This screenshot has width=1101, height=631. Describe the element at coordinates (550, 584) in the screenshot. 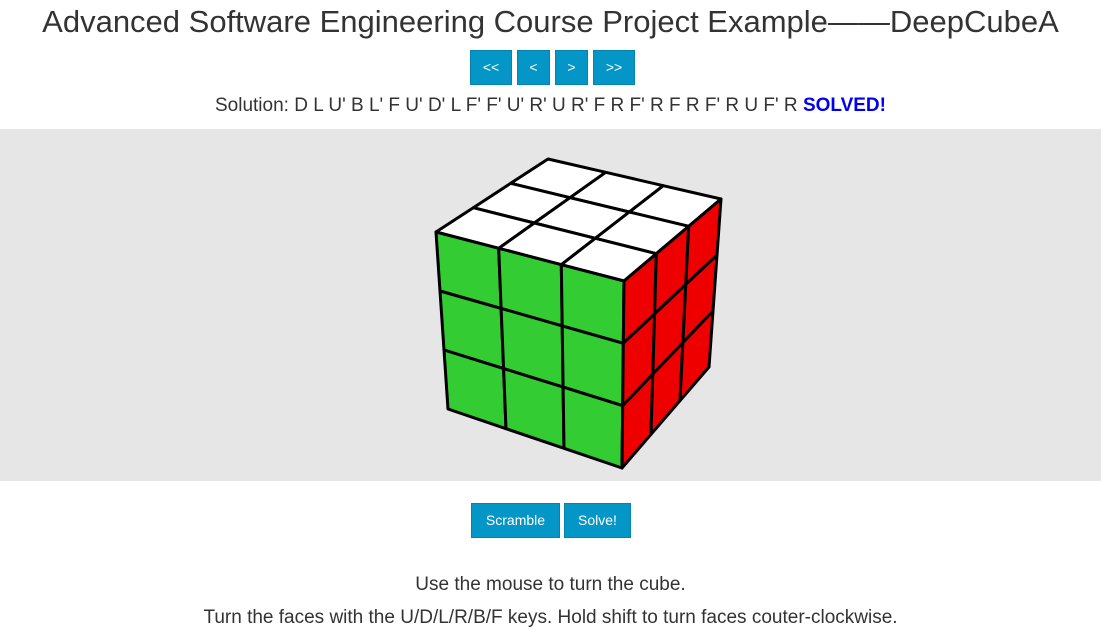

I see `instruction-mouse: Use the mouse to turn the cube.` at that location.